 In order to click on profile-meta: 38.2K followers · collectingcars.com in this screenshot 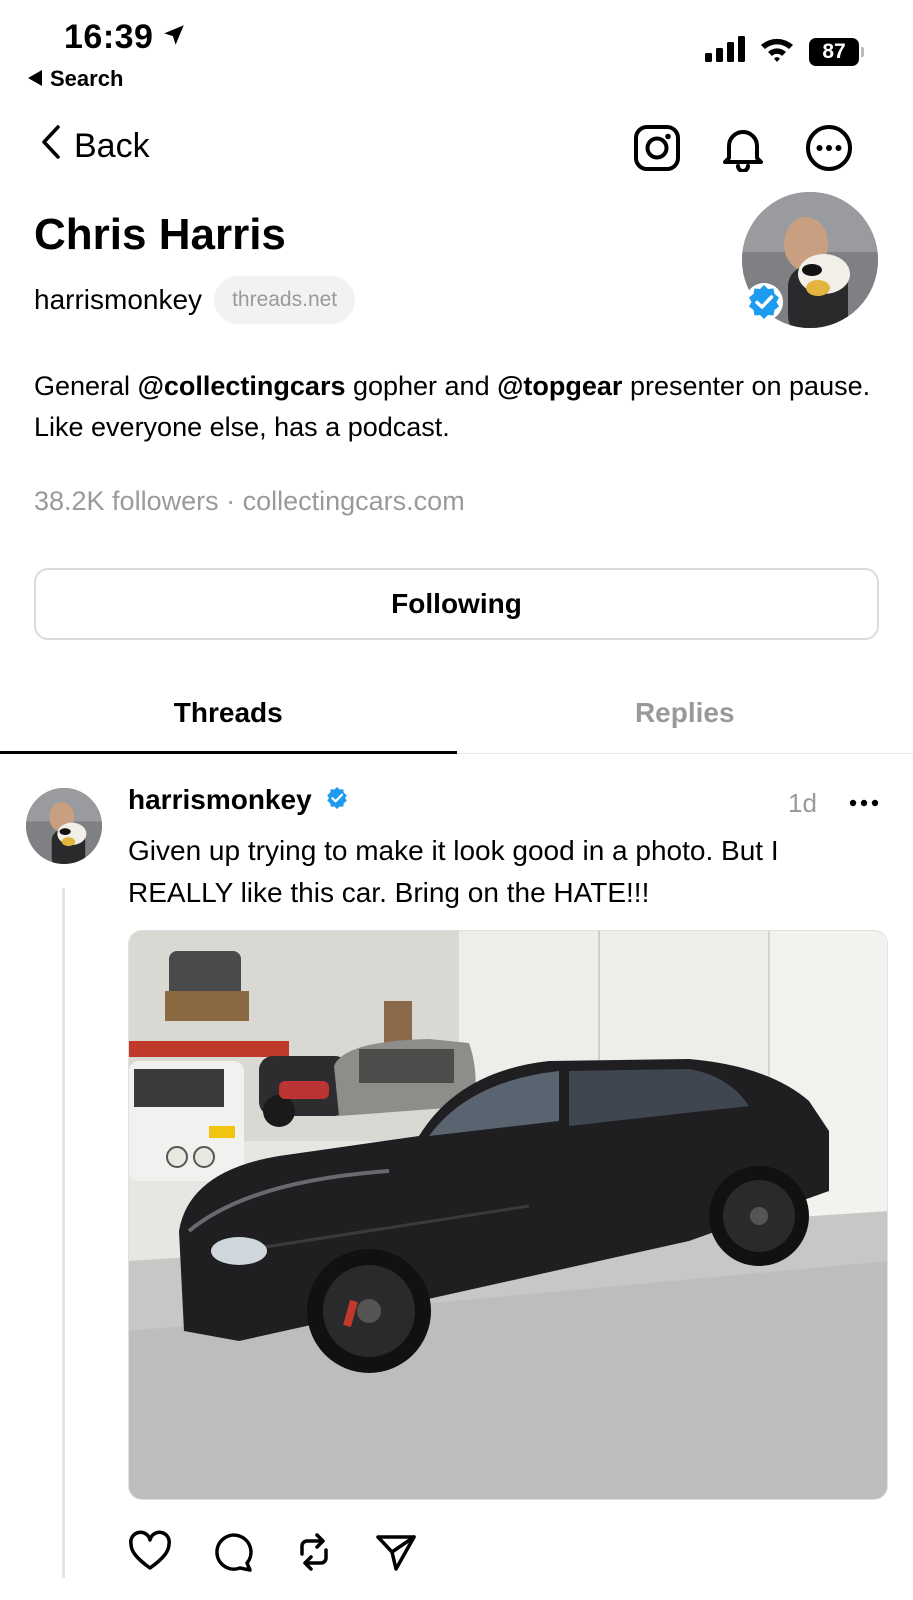, I will do `click(249, 501)`.